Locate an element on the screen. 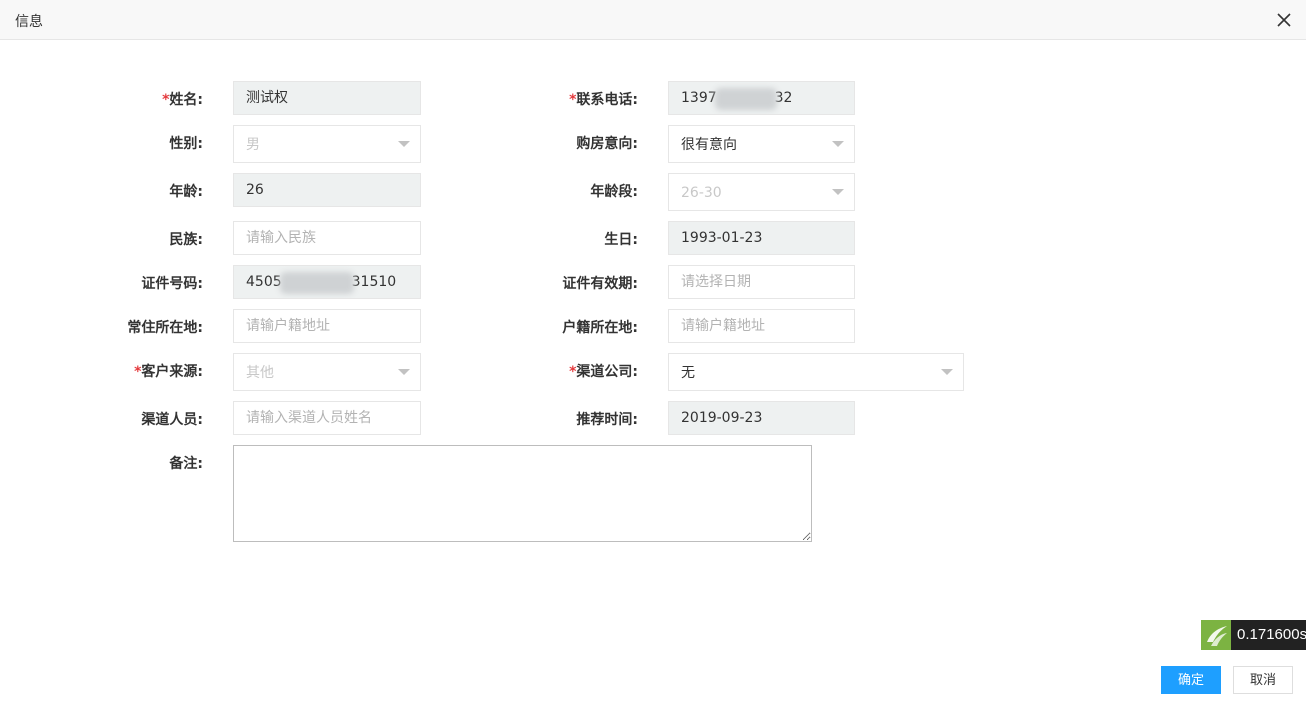 The image size is (1306, 702). channel-company-label: *渠道公司: is located at coordinates (553, 371).